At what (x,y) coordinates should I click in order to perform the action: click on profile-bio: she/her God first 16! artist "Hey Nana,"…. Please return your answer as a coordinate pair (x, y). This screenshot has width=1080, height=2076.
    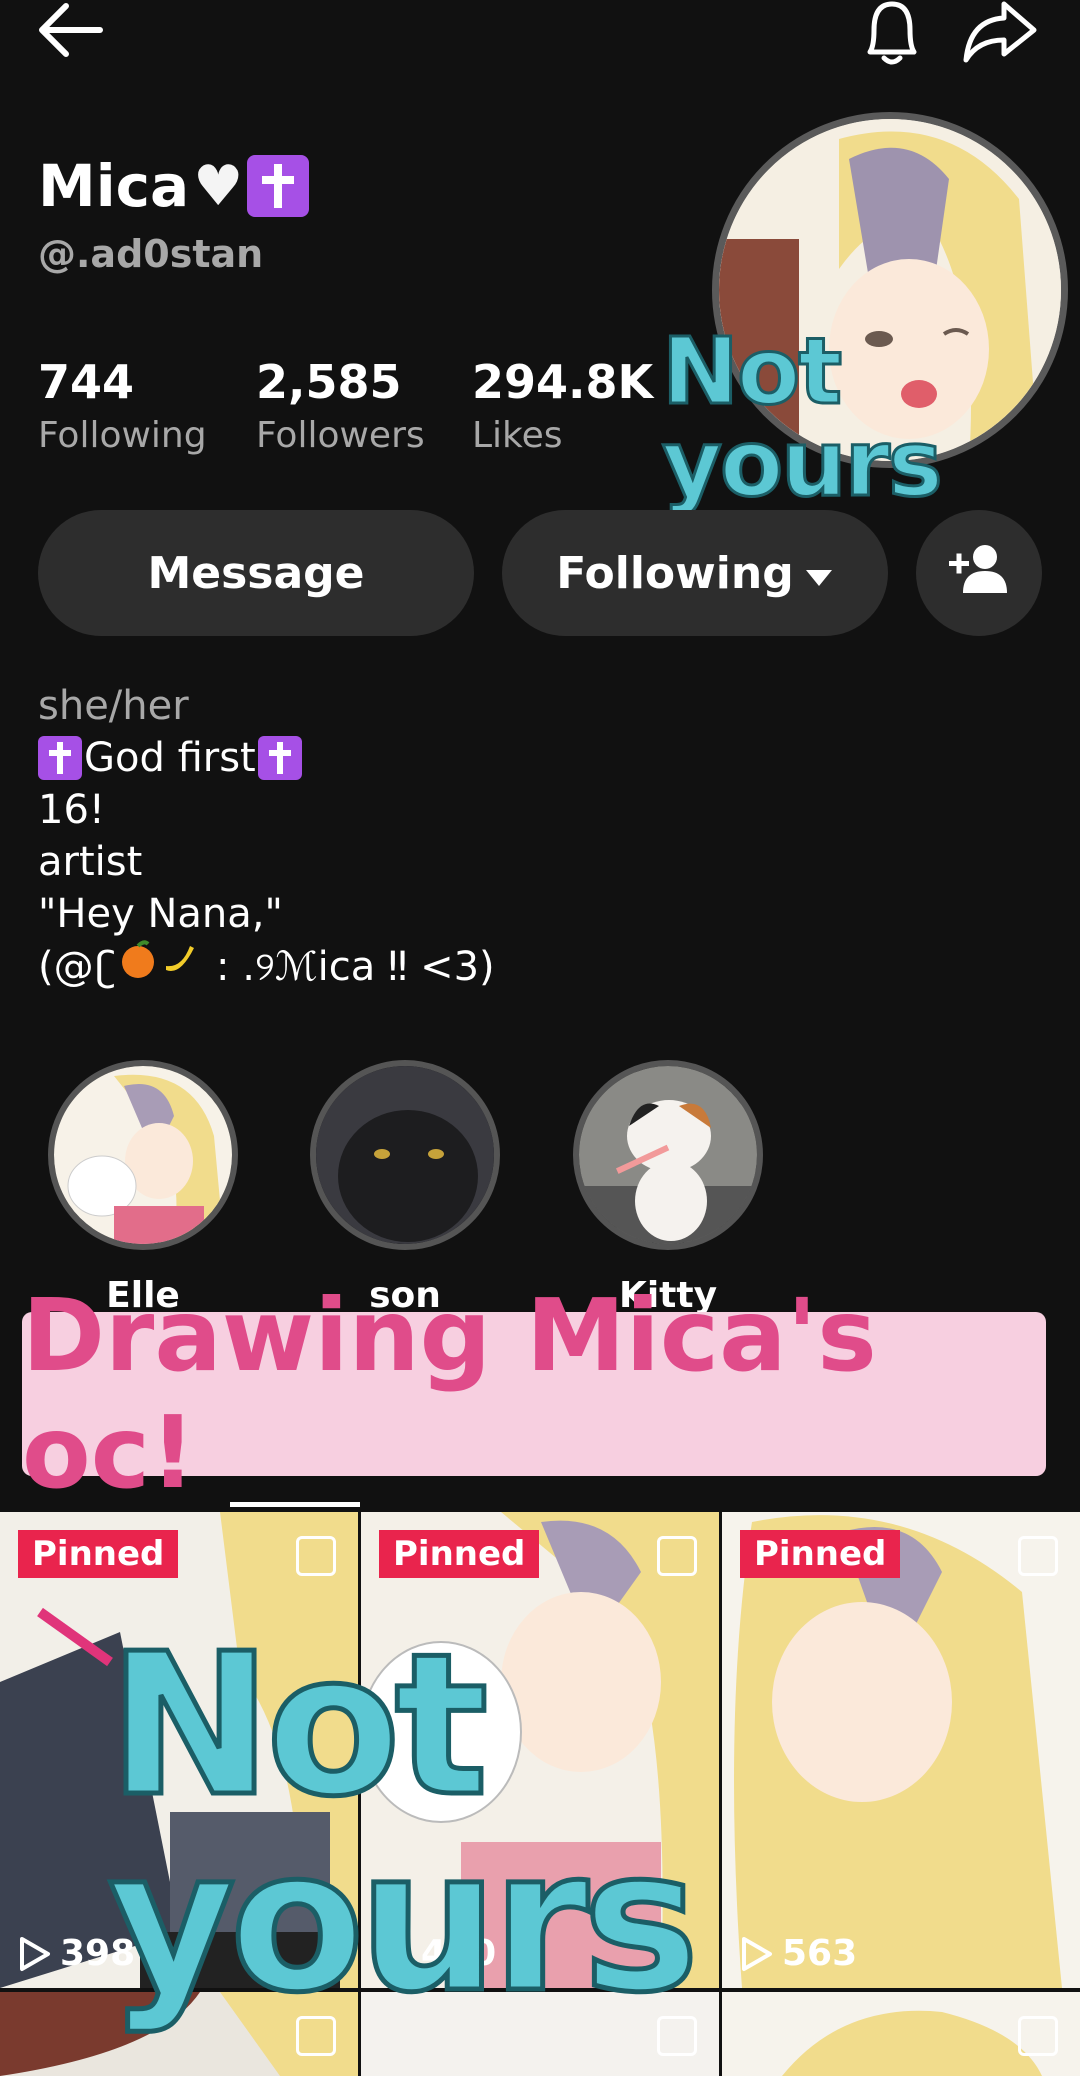
    Looking at the image, I should click on (266, 836).